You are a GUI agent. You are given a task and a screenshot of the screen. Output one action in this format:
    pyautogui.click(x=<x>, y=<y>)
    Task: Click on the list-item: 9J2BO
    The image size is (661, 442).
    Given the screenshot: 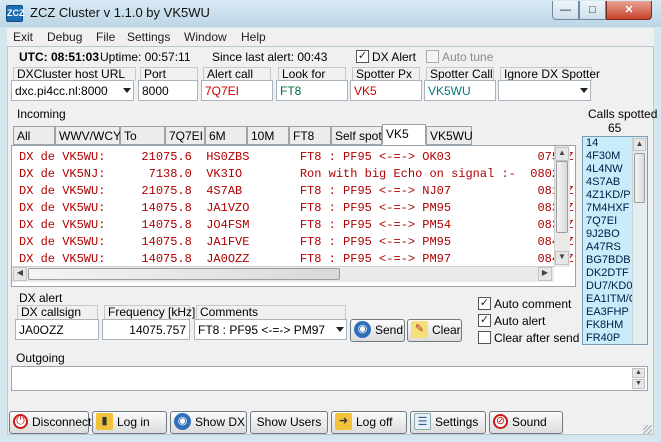 What is the action you would take?
    pyautogui.click(x=603, y=234)
    